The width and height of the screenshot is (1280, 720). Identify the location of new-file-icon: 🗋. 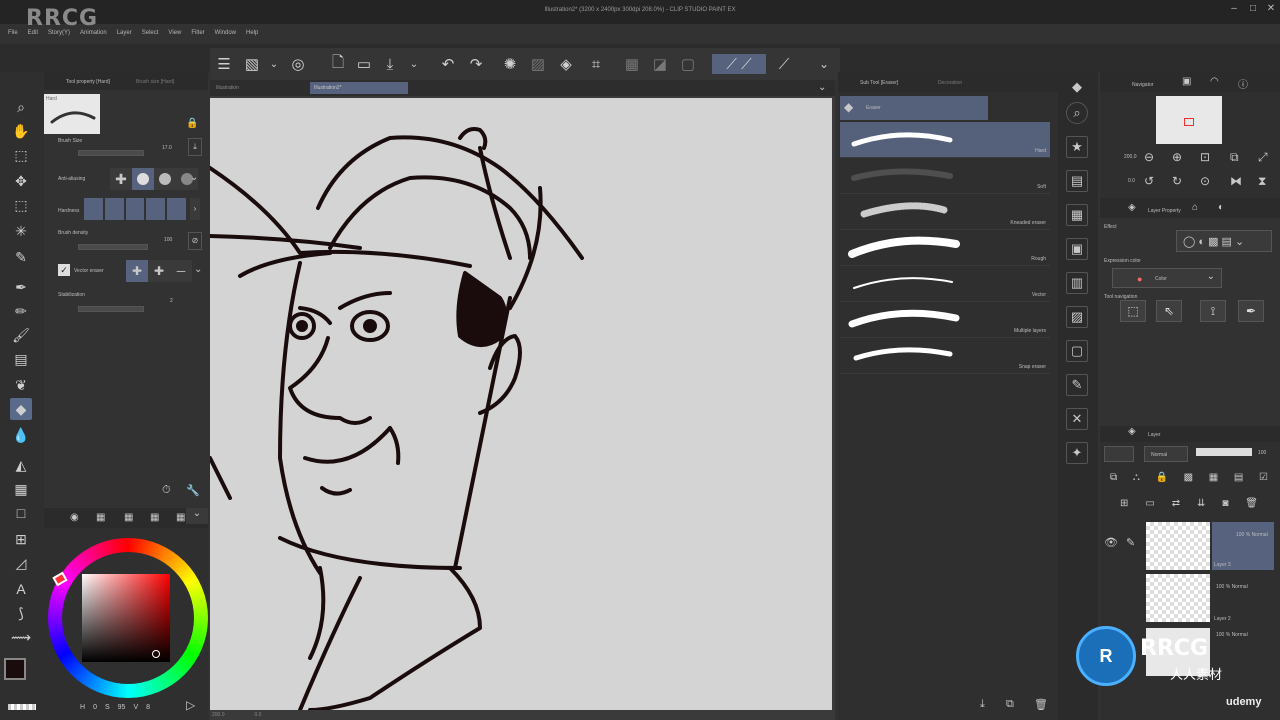
(338, 64).